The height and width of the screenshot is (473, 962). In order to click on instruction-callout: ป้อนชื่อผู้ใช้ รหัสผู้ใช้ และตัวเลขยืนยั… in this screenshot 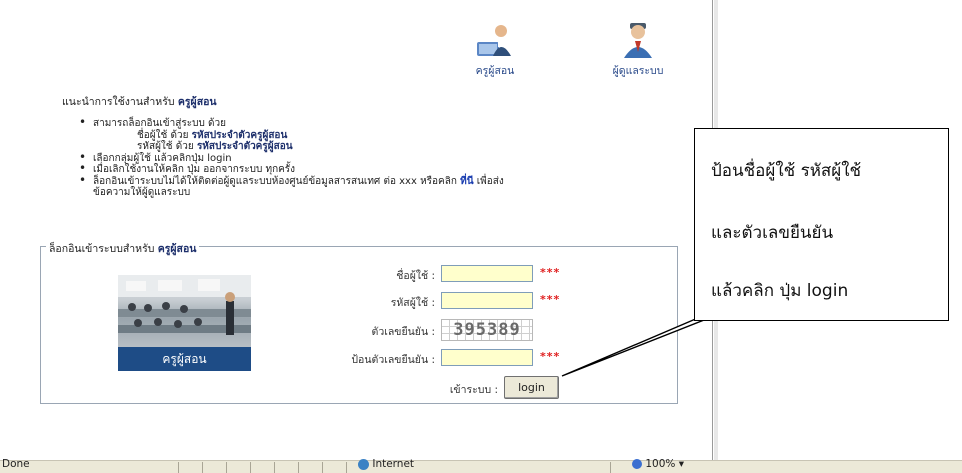, I will do `click(821, 224)`.